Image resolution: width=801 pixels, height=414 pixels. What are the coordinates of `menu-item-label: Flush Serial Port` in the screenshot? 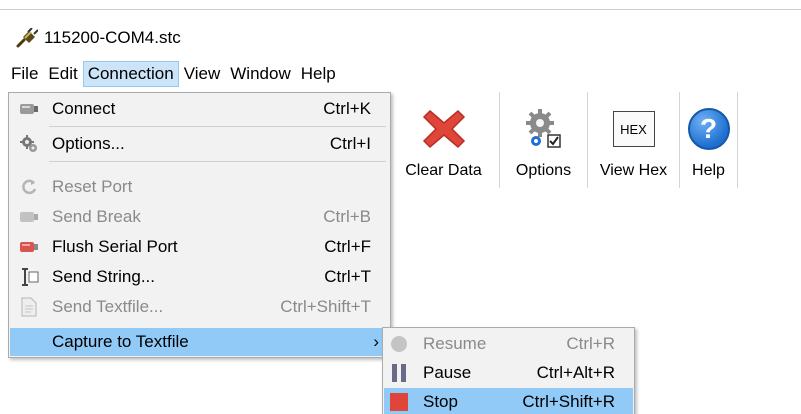 It's located at (115, 246).